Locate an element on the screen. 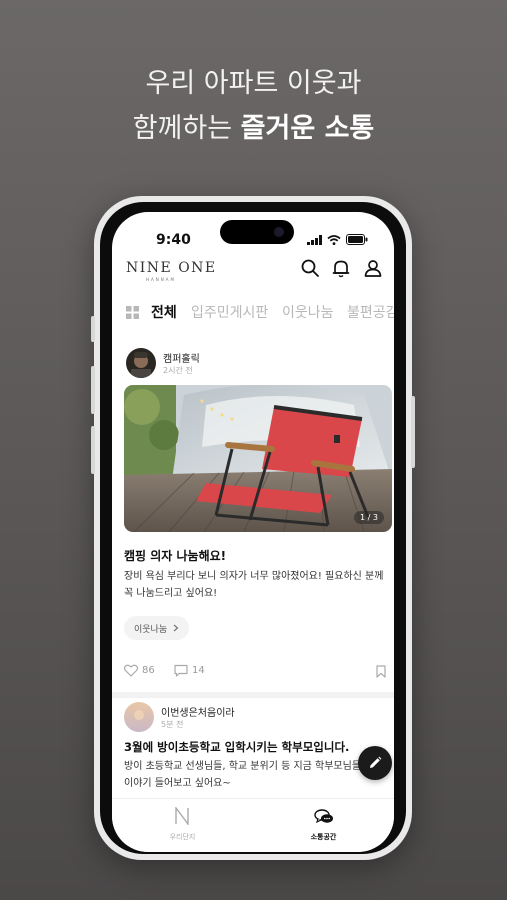 This screenshot has width=507, height=900. comment-button: 14 is located at coordinates (189, 670).